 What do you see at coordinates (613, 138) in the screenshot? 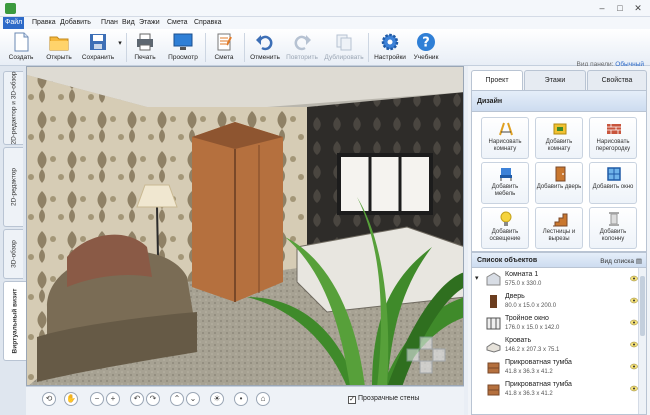
I see `draw-partition-button: Нарисовать перегородку` at bounding box center [613, 138].